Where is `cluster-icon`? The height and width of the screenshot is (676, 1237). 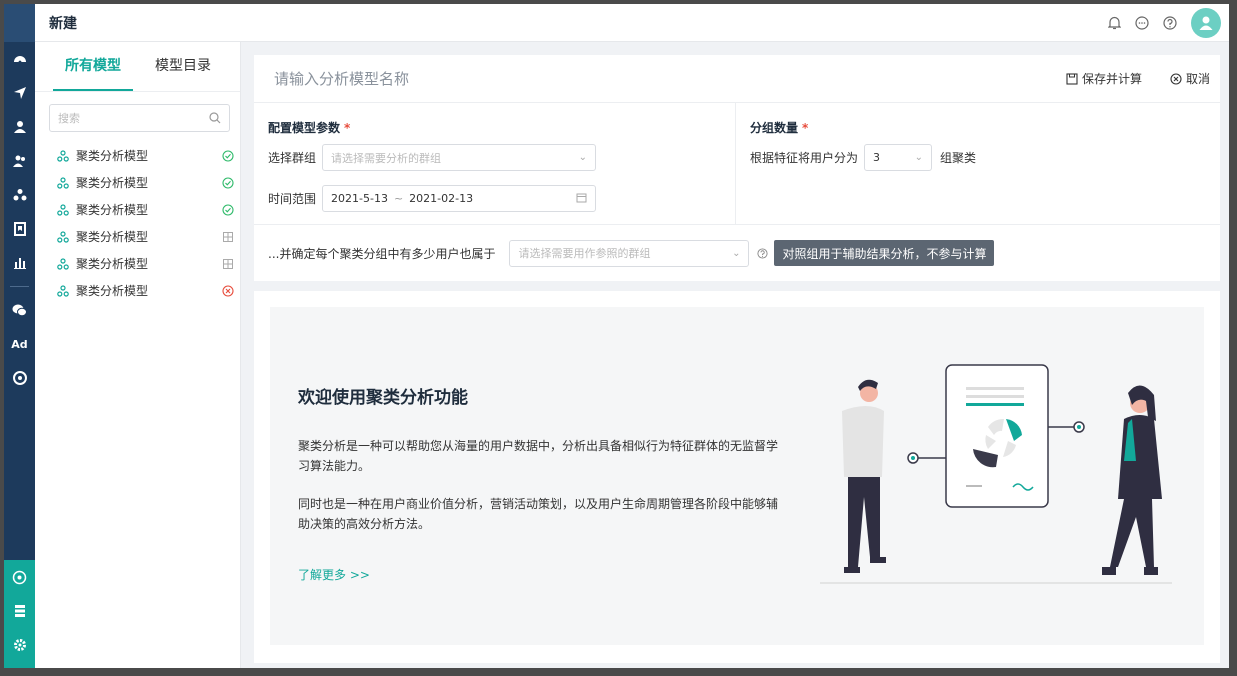 cluster-icon is located at coordinates (19, 577).